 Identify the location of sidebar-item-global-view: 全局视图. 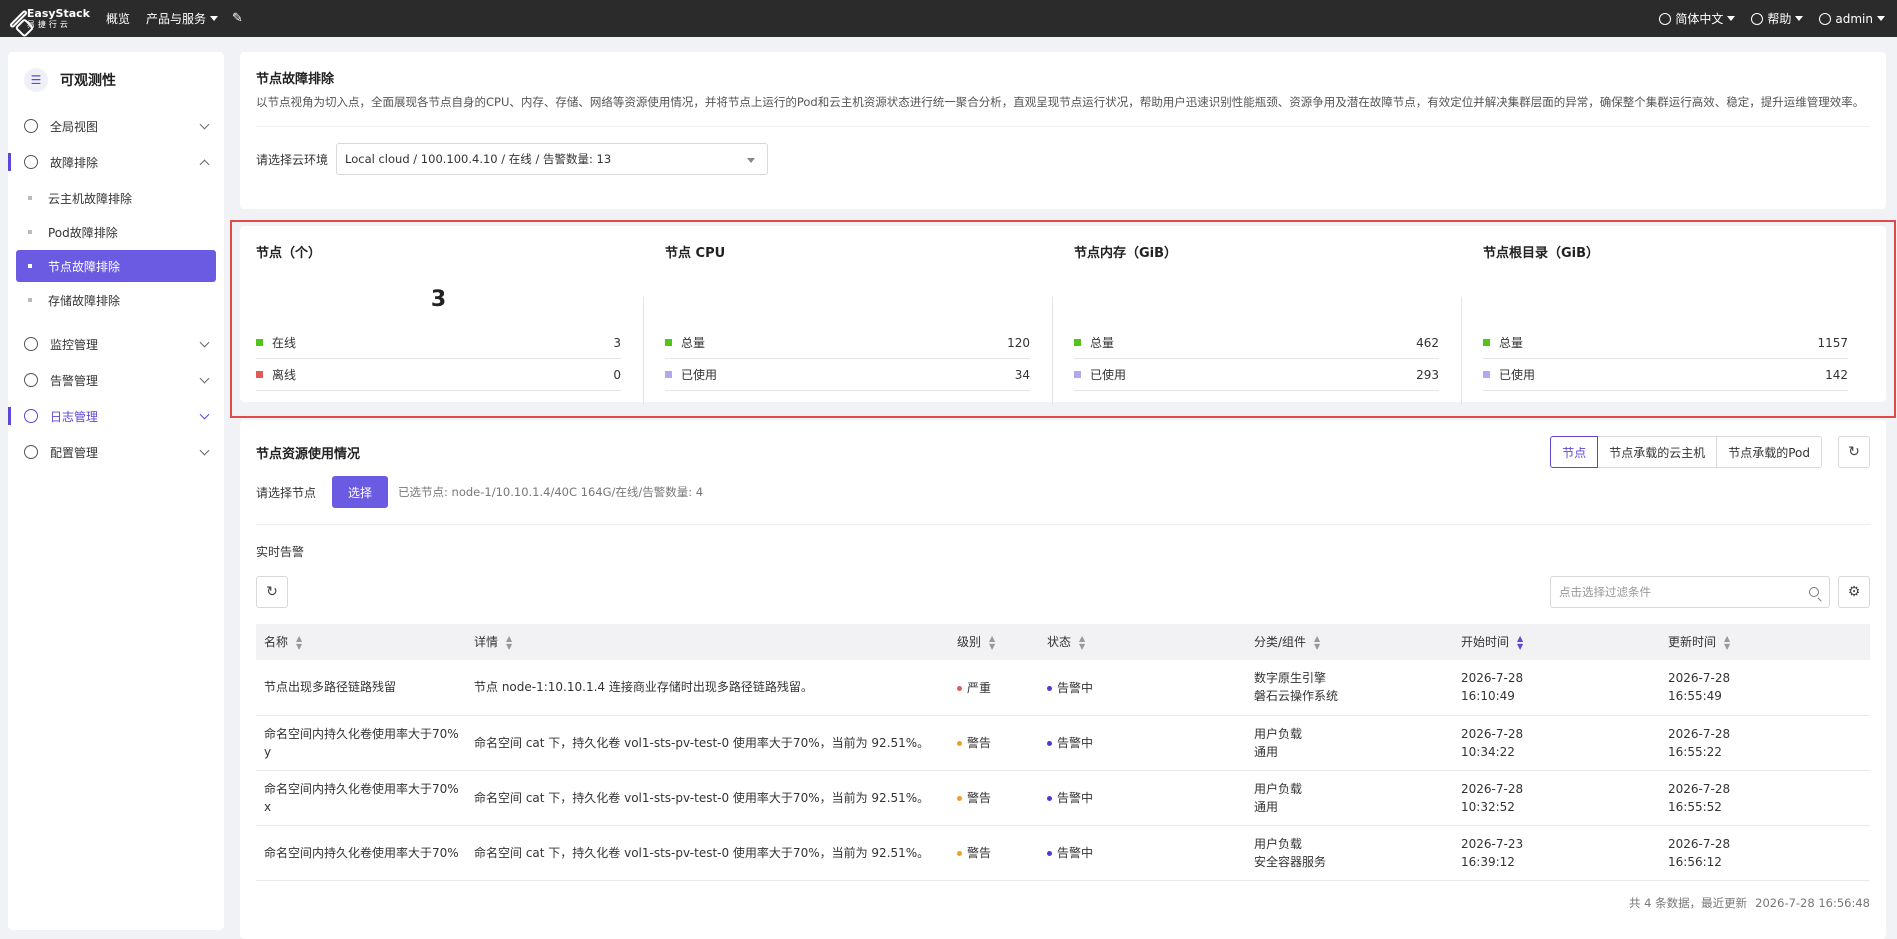
(116, 126).